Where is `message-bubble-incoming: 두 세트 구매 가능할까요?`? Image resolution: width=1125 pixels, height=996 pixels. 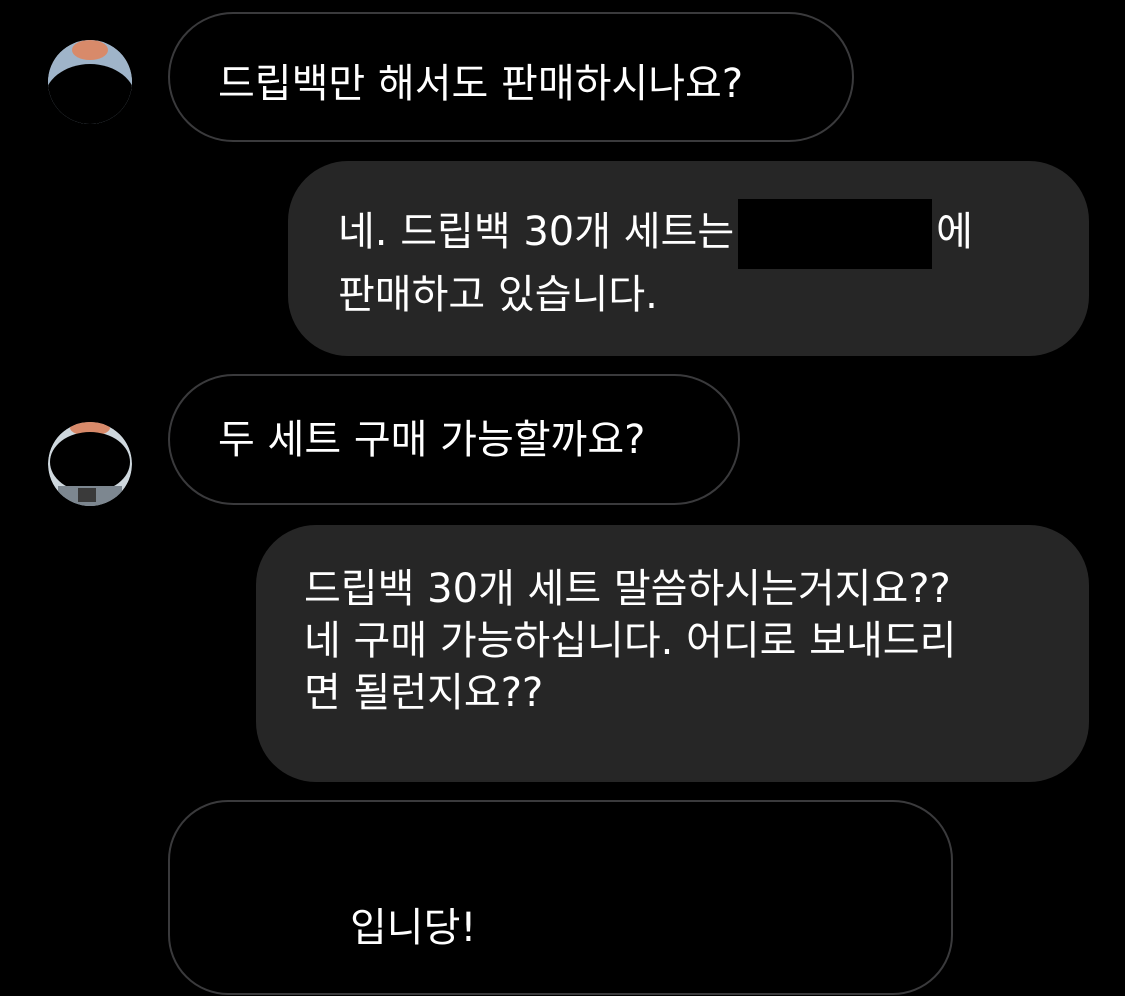
message-bubble-incoming: 두 세트 구매 가능할까요? is located at coordinates (454, 439).